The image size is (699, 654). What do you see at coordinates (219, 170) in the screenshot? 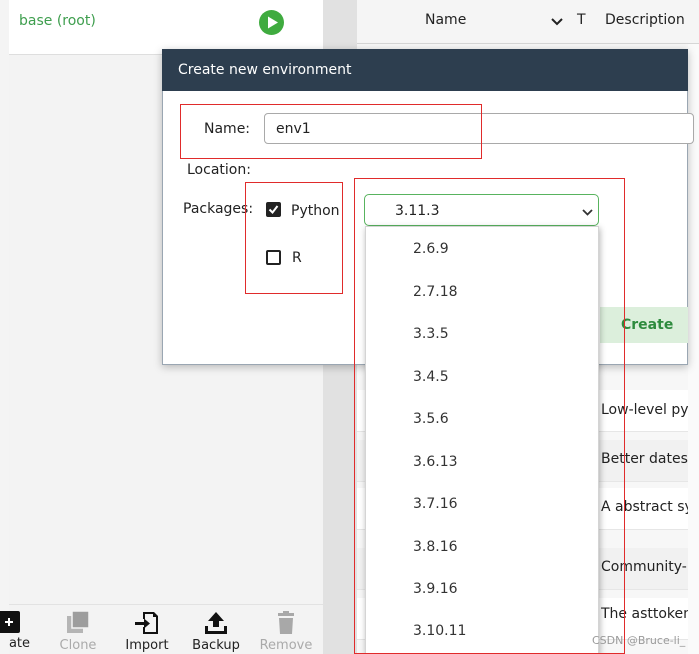
I see `location-label: Location:` at bounding box center [219, 170].